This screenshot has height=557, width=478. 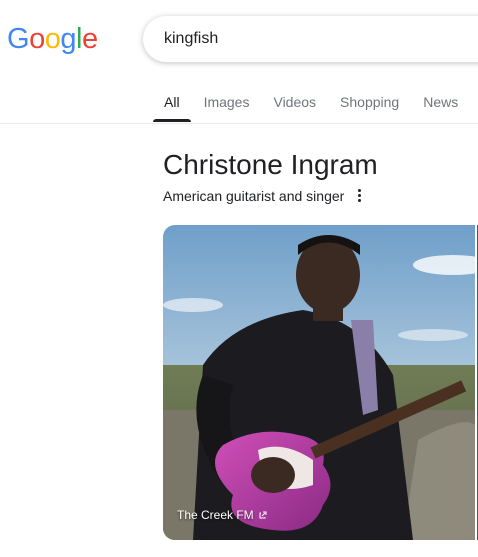 I want to click on search-tabs: All Images Videos Shopping News M, so click(x=315, y=103).